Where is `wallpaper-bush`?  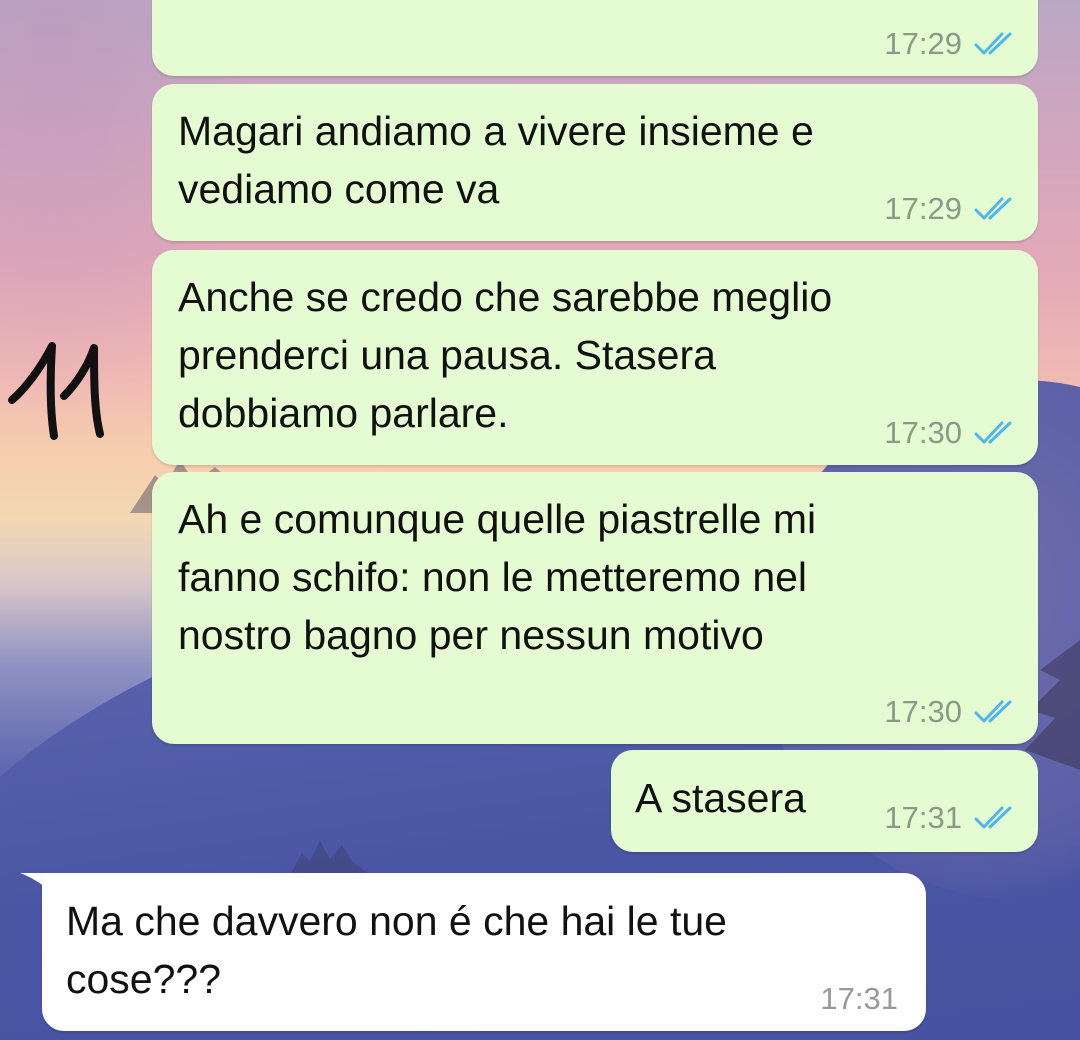
wallpaper-bush is located at coordinates (330, 858).